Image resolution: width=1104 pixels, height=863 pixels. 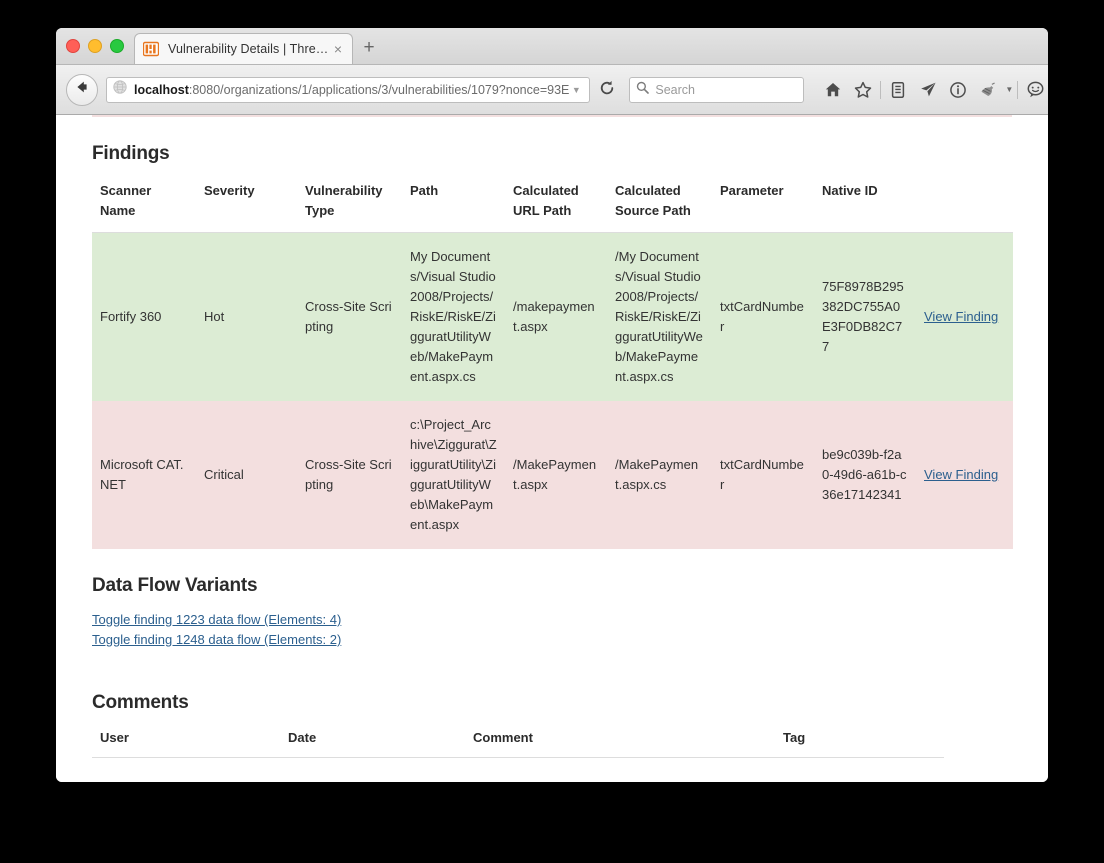 I want to click on cell-calculated-source-path: /MakePayment.aspx.cs, so click(x=659, y=475).